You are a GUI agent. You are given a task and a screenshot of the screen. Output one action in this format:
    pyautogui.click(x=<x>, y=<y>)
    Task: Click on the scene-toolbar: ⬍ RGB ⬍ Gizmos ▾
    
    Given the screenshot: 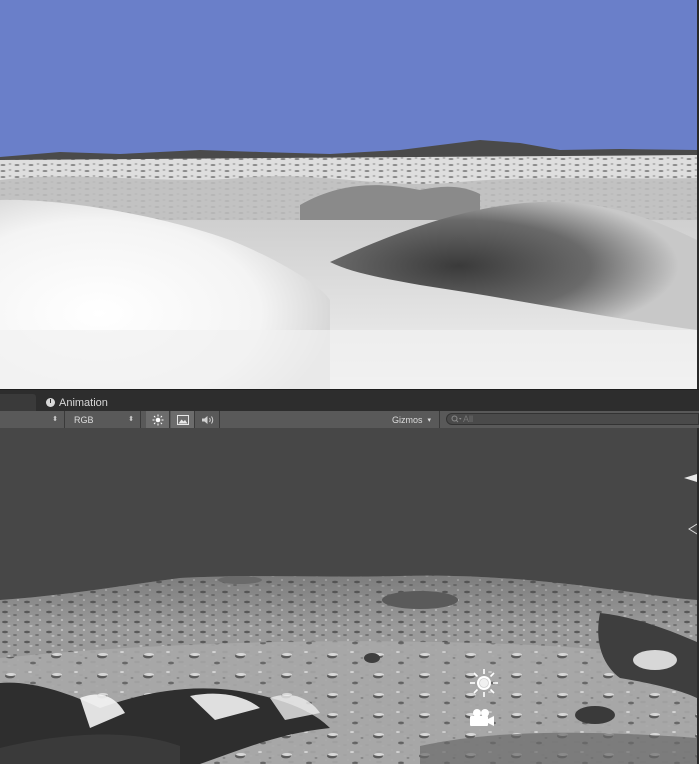 What is the action you would take?
    pyautogui.click(x=349, y=420)
    